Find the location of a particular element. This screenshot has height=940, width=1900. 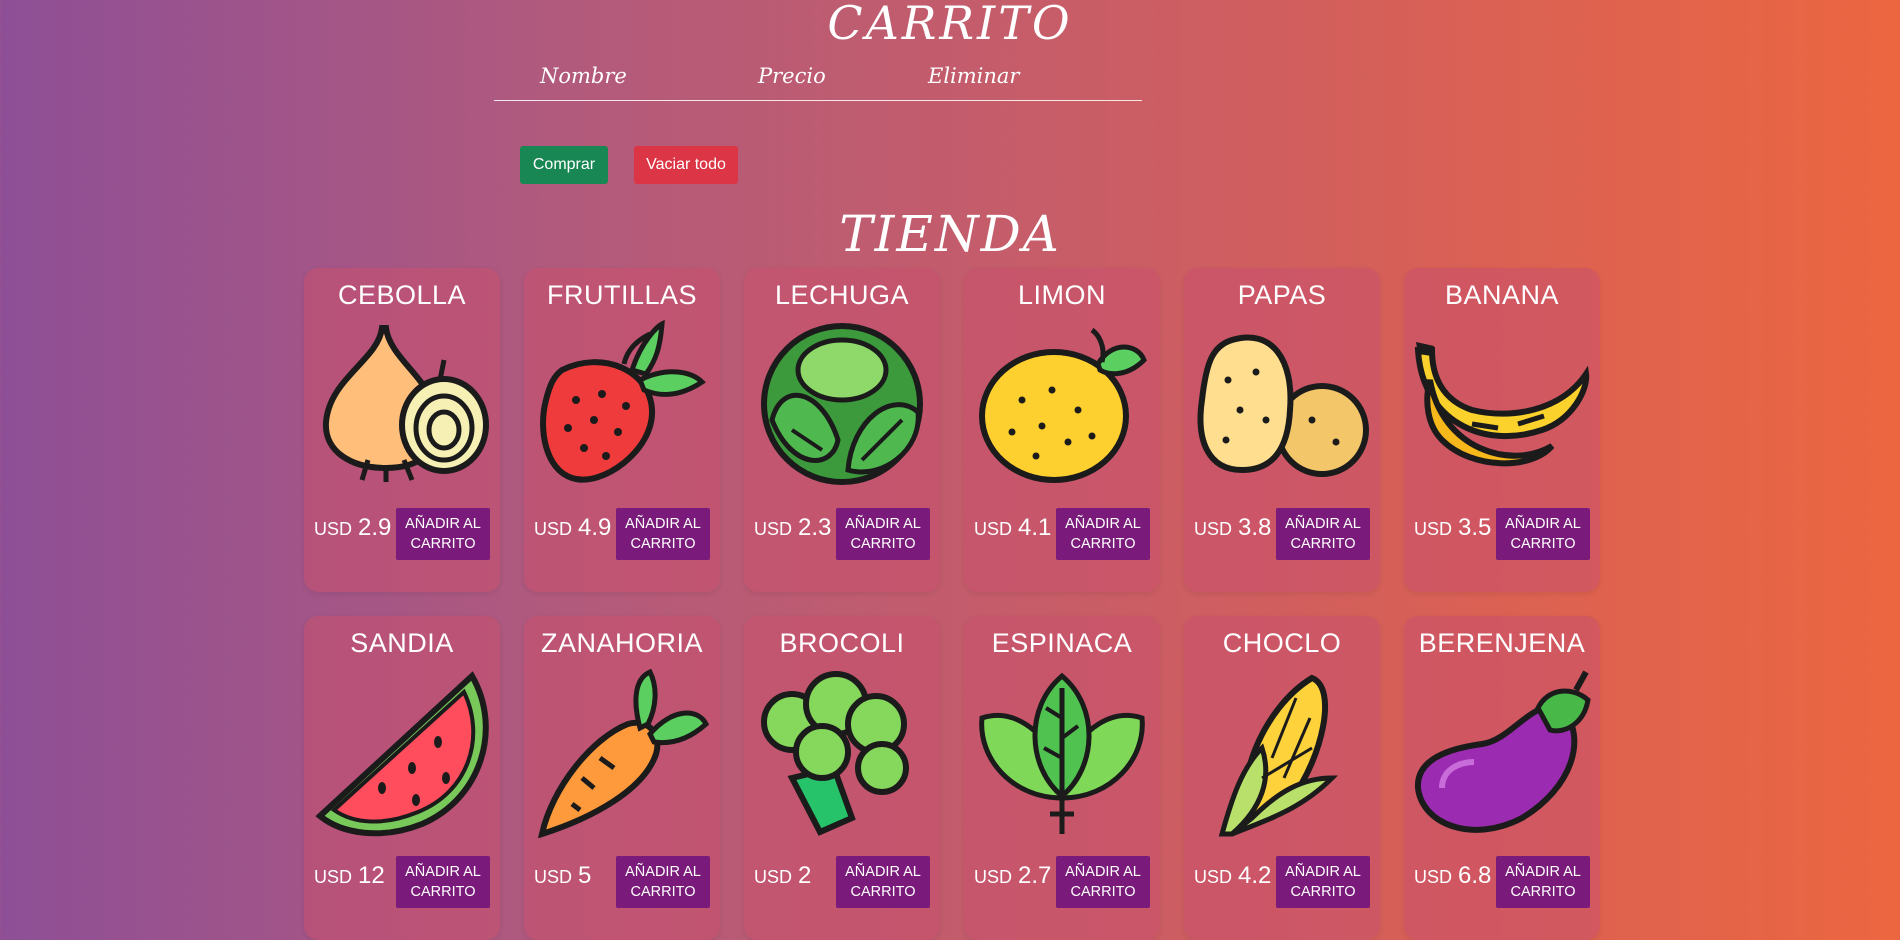

product-card: SANDIA USD 12 AÑADIR AL CARRITO is located at coordinates (402, 778).